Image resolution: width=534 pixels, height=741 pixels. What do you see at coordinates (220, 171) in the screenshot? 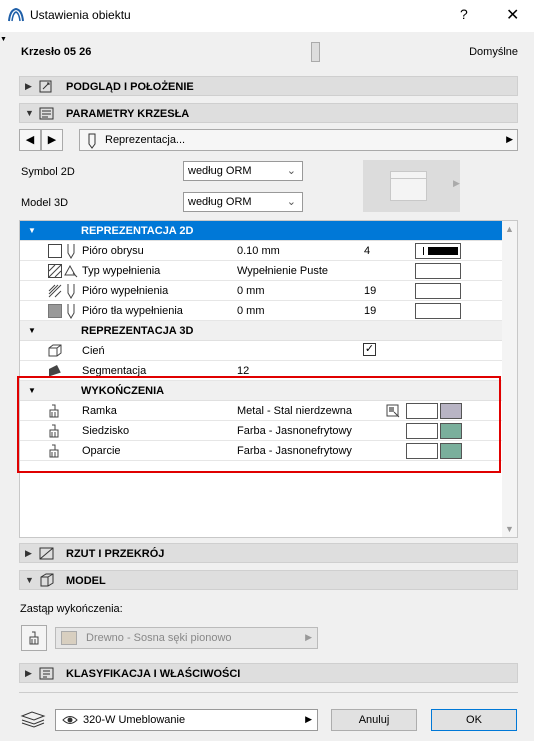
I see `symbol2d-value: według ORM` at bounding box center [220, 171].